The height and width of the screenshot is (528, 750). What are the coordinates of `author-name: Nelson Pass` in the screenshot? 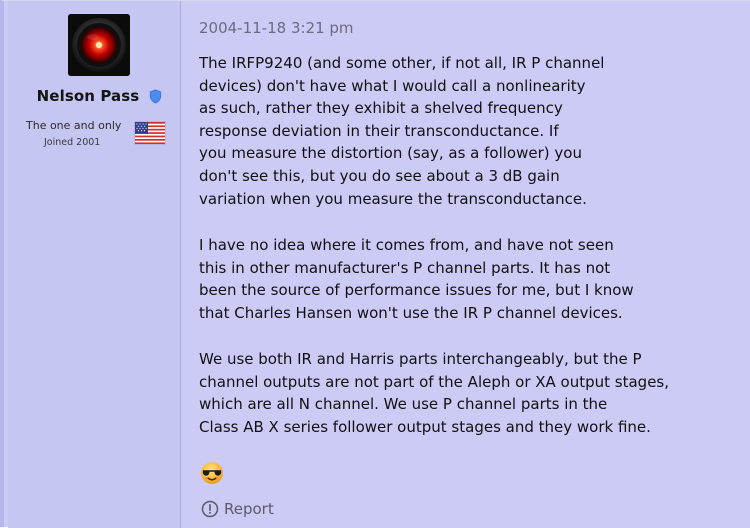 It's located at (88, 96).